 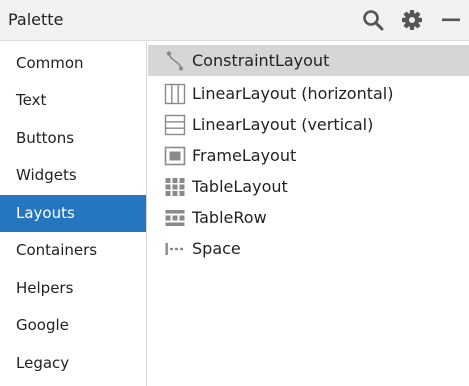 I want to click on category-label: Helpers, so click(x=45, y=288).